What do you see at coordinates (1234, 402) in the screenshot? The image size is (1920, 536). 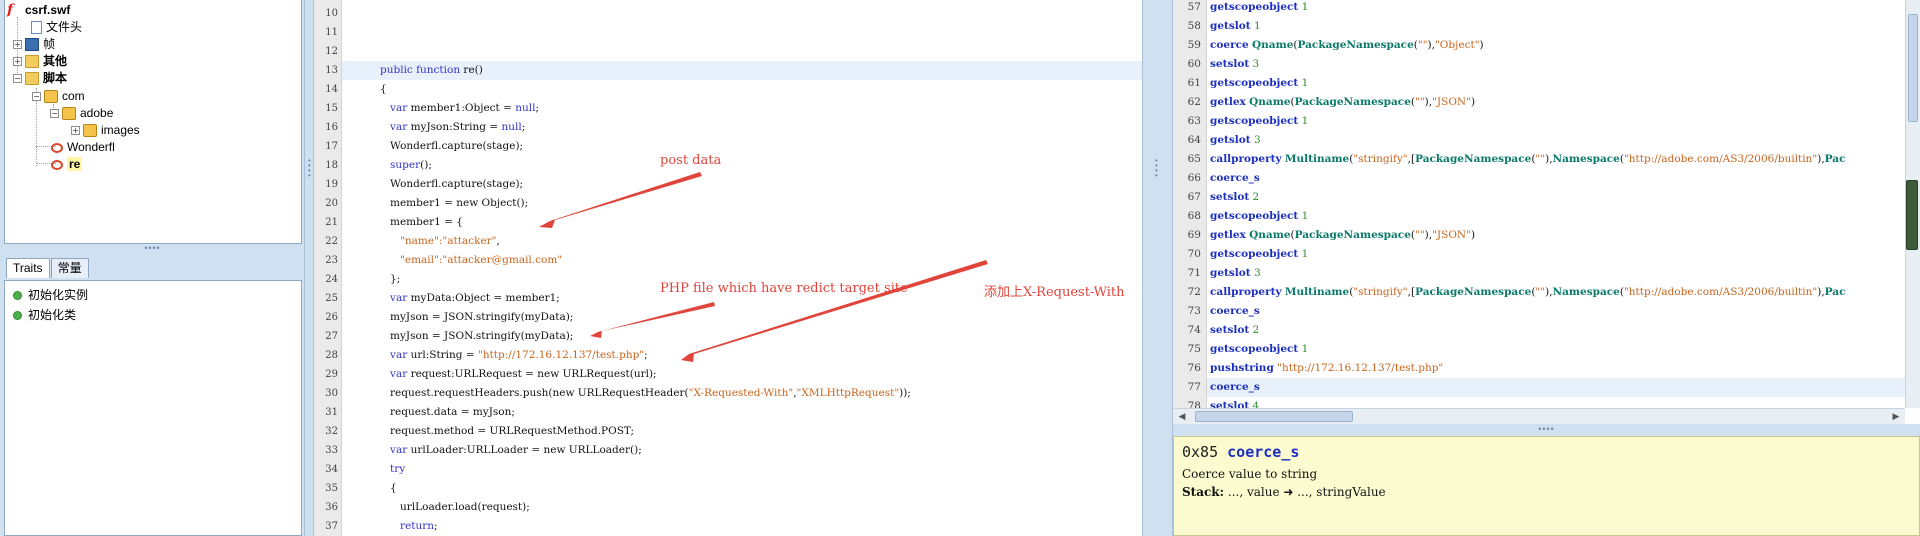 I see `pcode-line: setslot 4` at bounding box center [1234, 402].